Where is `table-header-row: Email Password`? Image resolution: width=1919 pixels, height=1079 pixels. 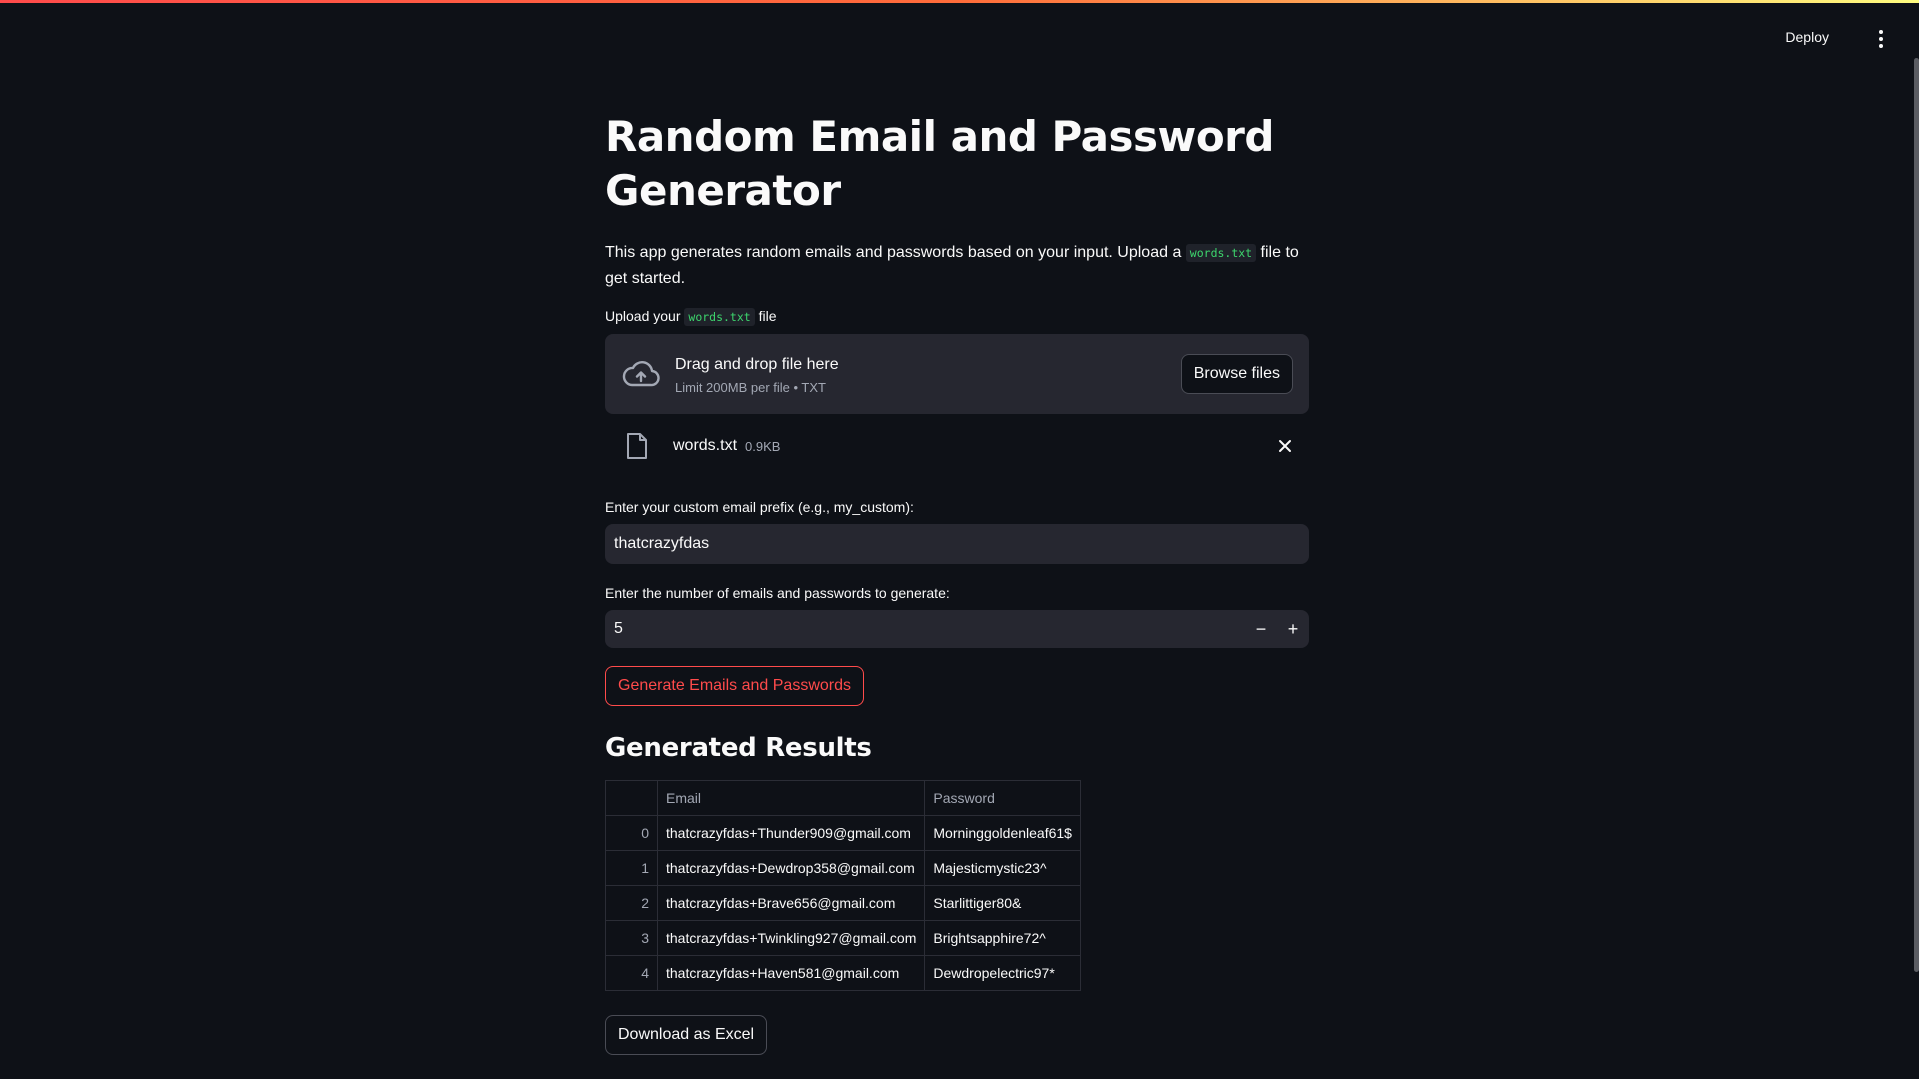 table-header-row: Email Password is located at coordinates (843, 798).